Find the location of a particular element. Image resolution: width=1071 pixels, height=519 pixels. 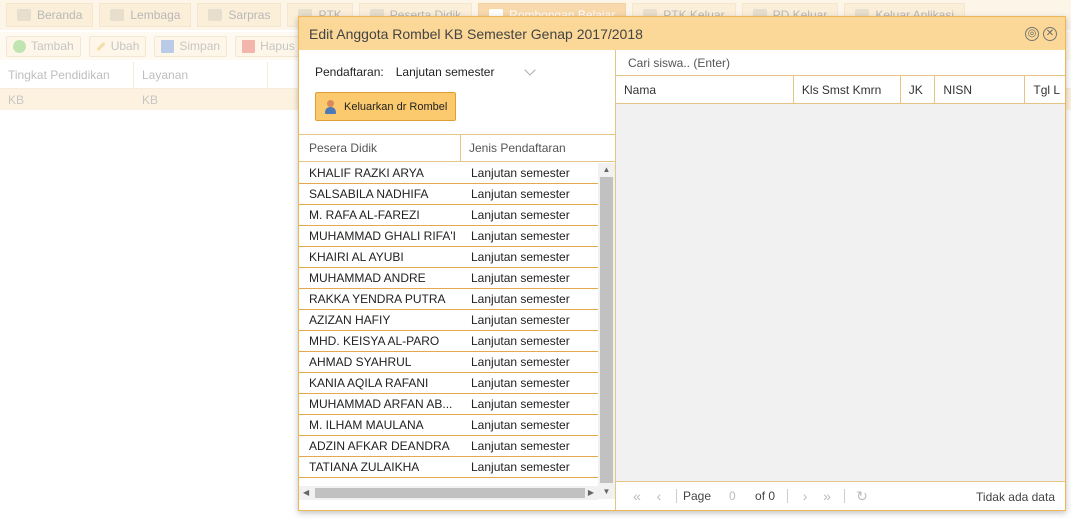

next-page-icon: › is located at coordinates (805, 496).